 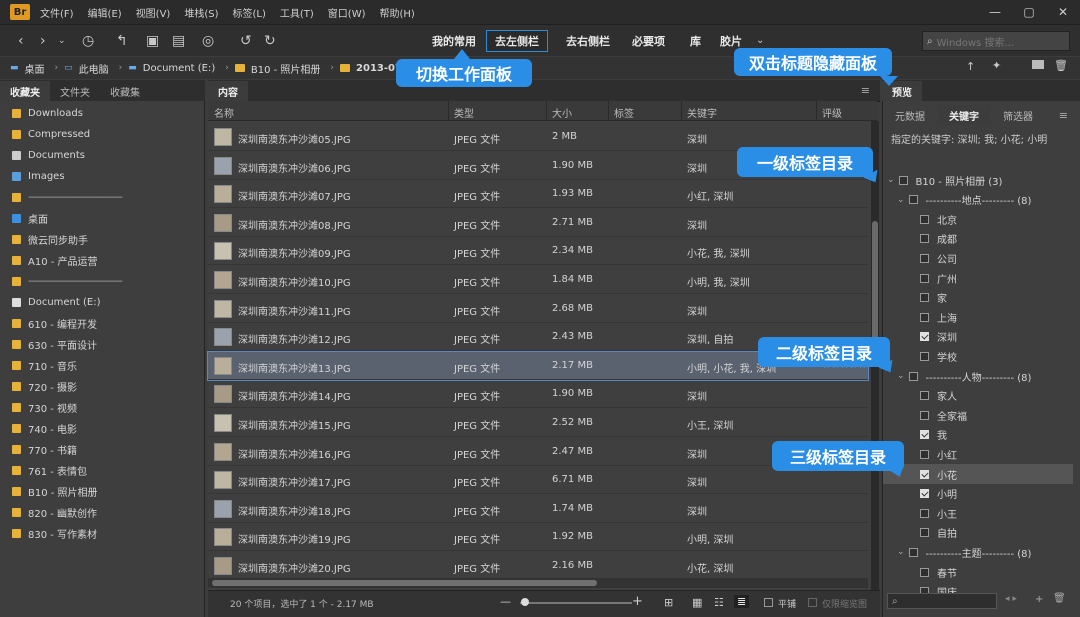 I want to click on flat-checkbox, so click(x=768, y=602).